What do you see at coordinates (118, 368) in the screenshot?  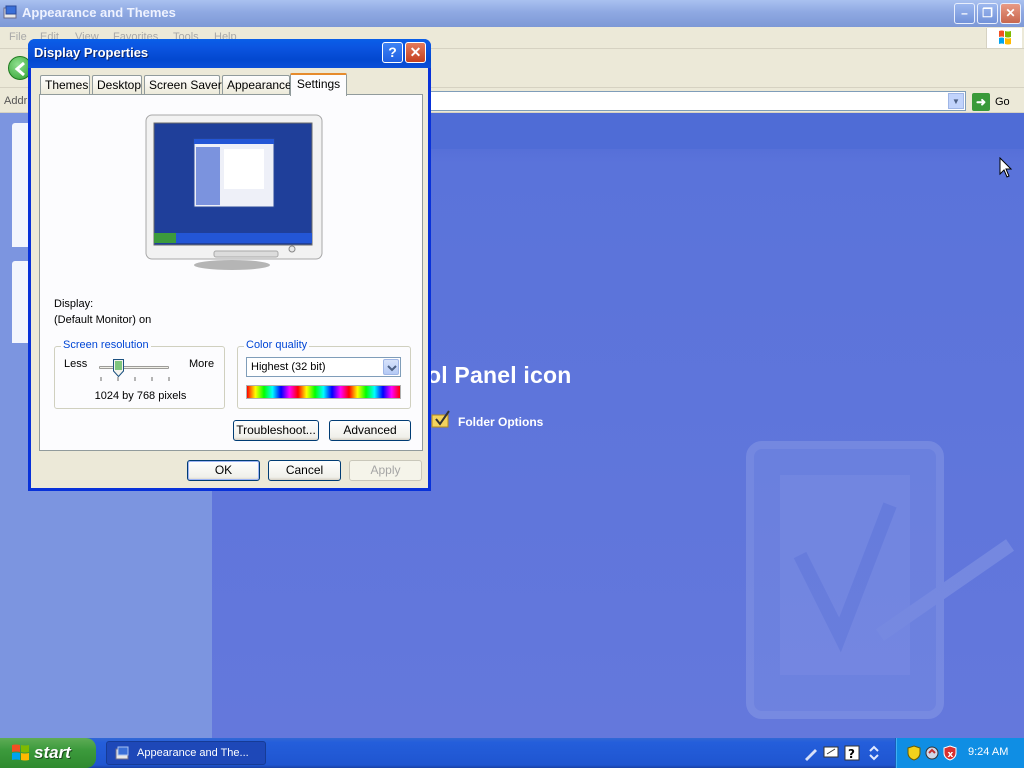 I see `slider-thumb` at bounding box center [118, 368].